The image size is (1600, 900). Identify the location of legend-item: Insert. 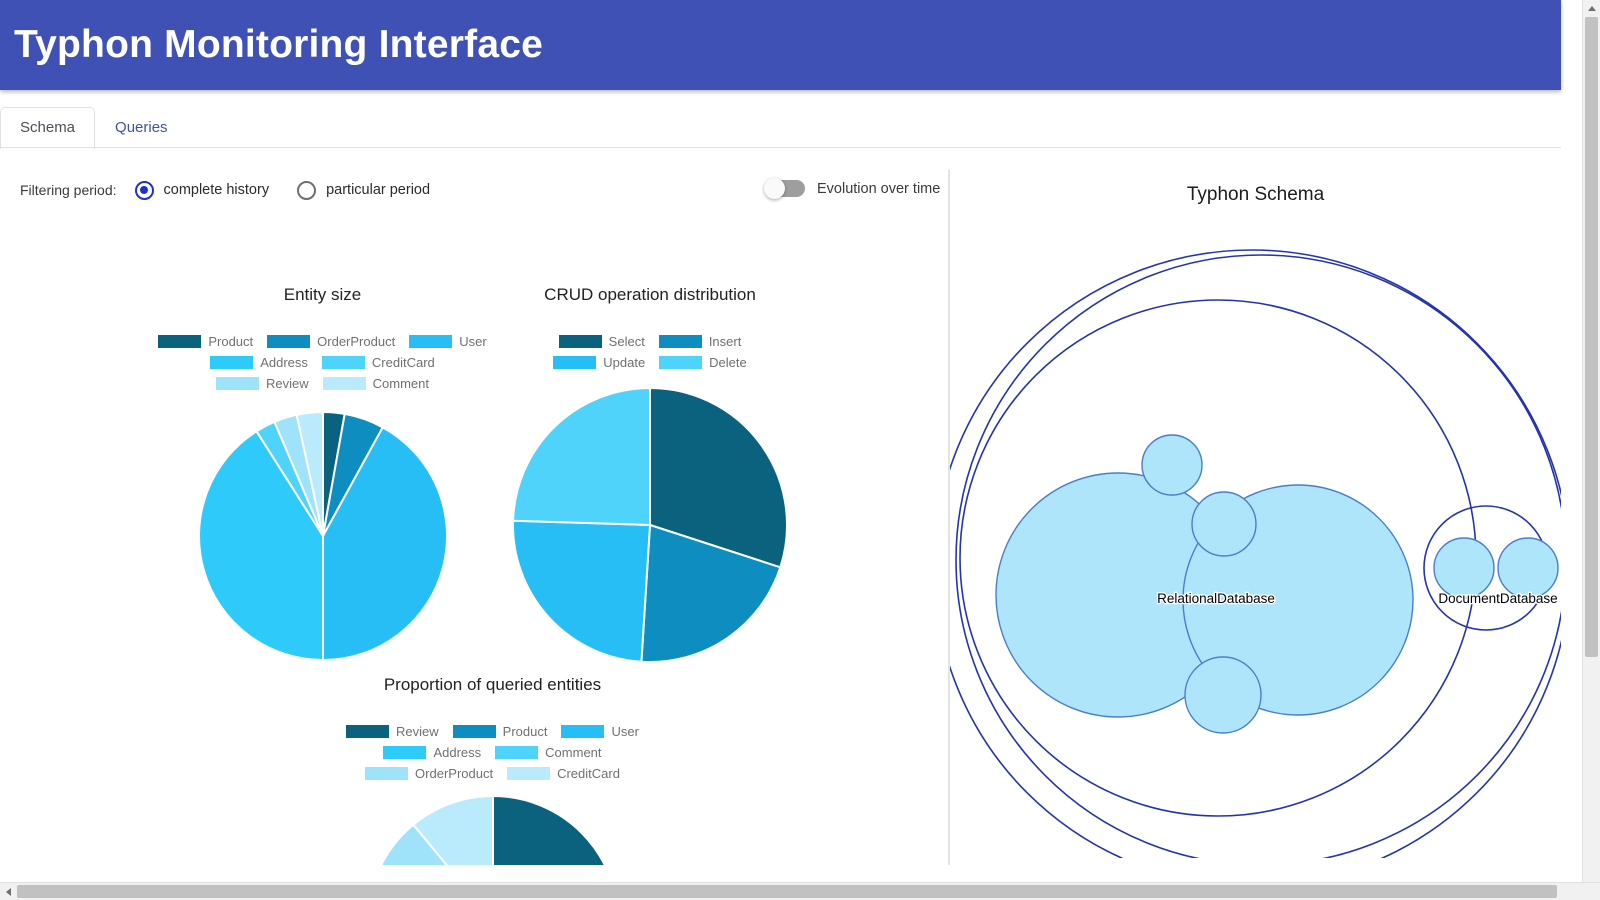
(699, 341).